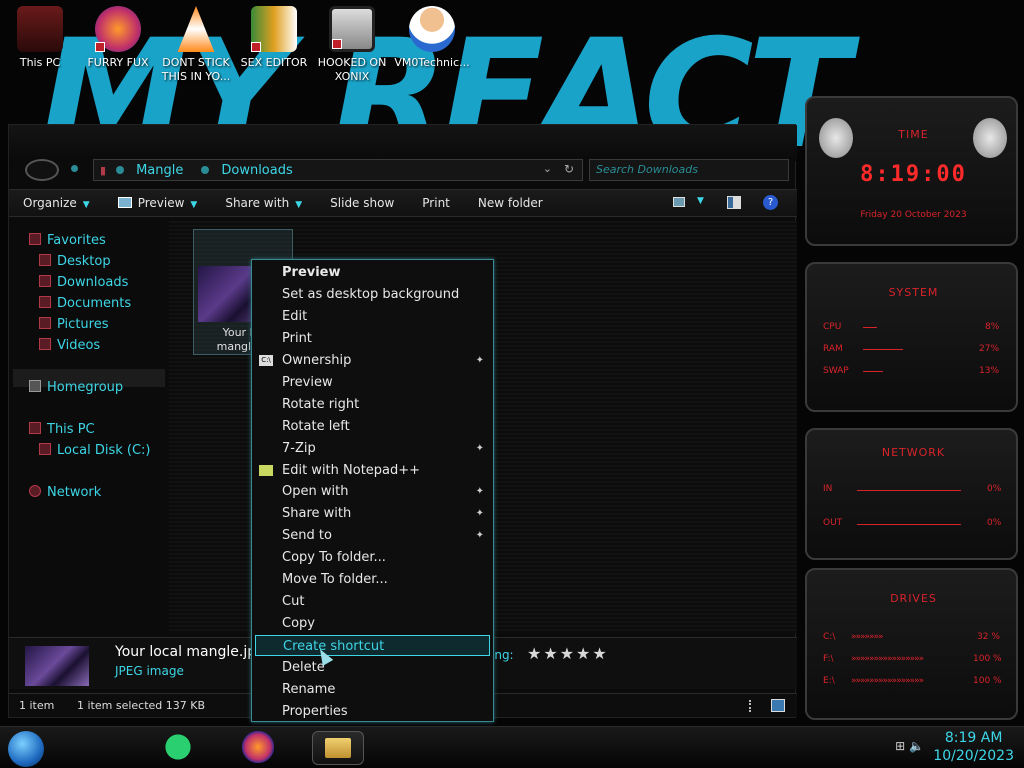 Image resolution: width=1024 pixels, height=768 pixels. What do you see at coordinates (372, 404) in the screenshot?
I see `menu-item-rotate-right: Rotate right` at bounding box center [372, 404].